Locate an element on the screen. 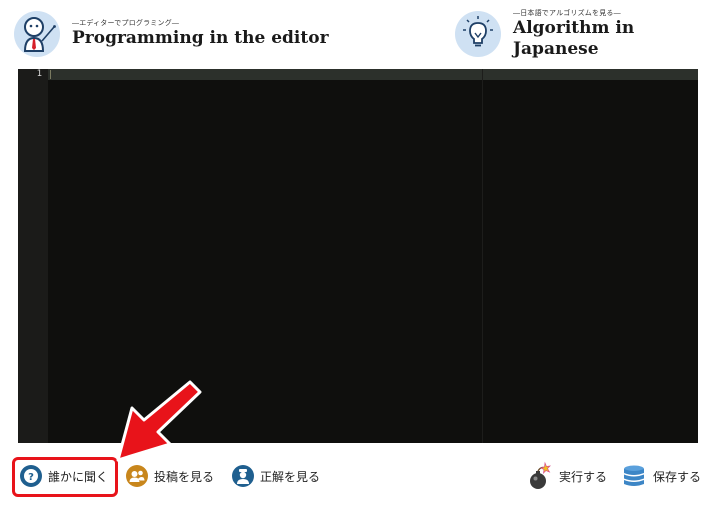  line-number: 1 is located at coordinates (39, 74).